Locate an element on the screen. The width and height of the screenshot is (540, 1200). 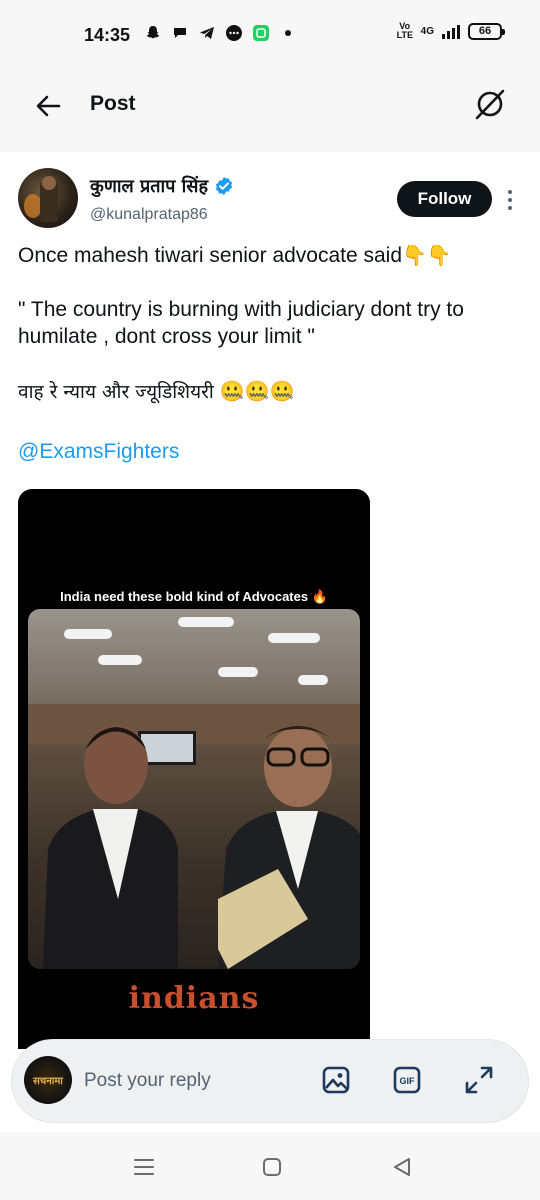
expand-icon is located at coordinates (479, 1080).